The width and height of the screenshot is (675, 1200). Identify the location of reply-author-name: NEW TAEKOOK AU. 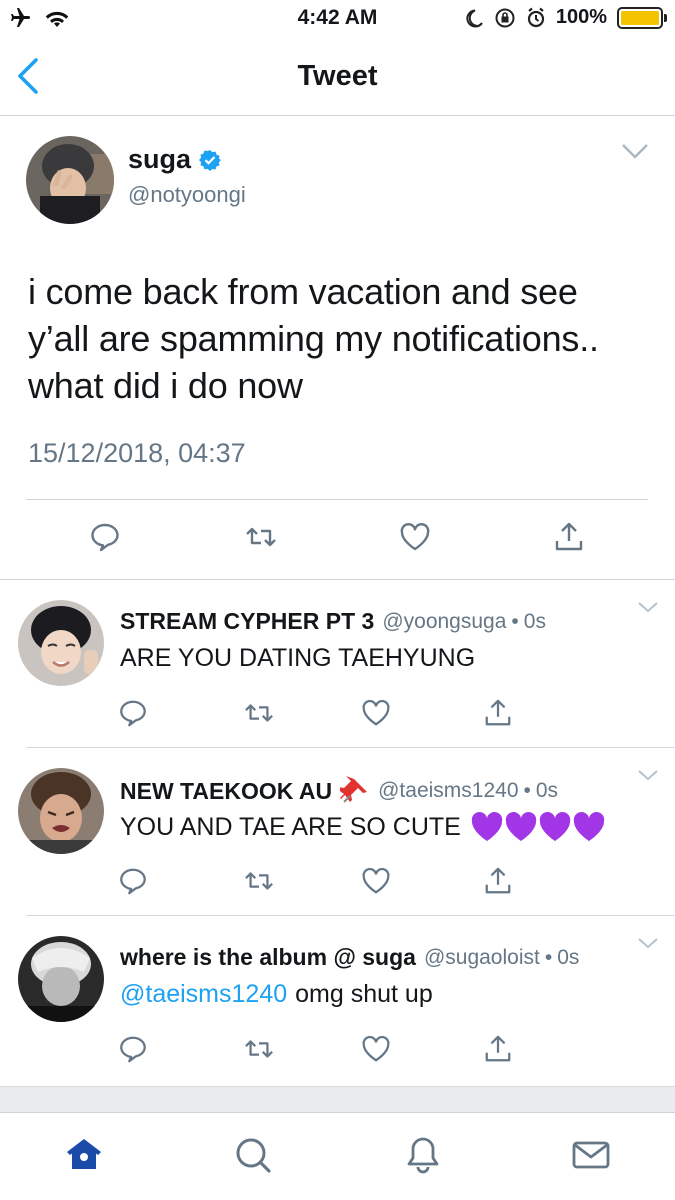
(226, 791).